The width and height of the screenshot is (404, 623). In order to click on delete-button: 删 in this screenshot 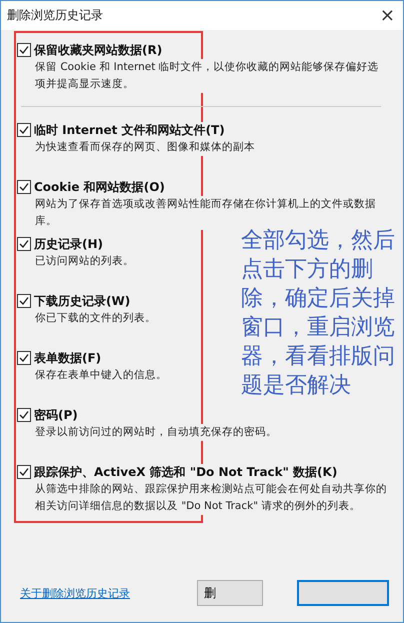, I will do `click(230, 593)`.